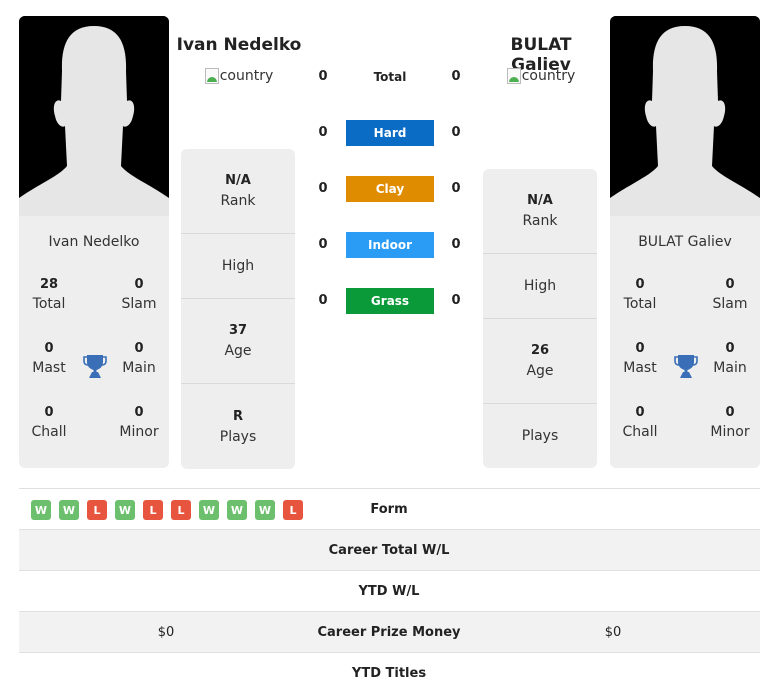 This screenshot has height=699, width=779. I want to click on h2h-row-indoor: 0 Indoor 0, so click(390, 246).